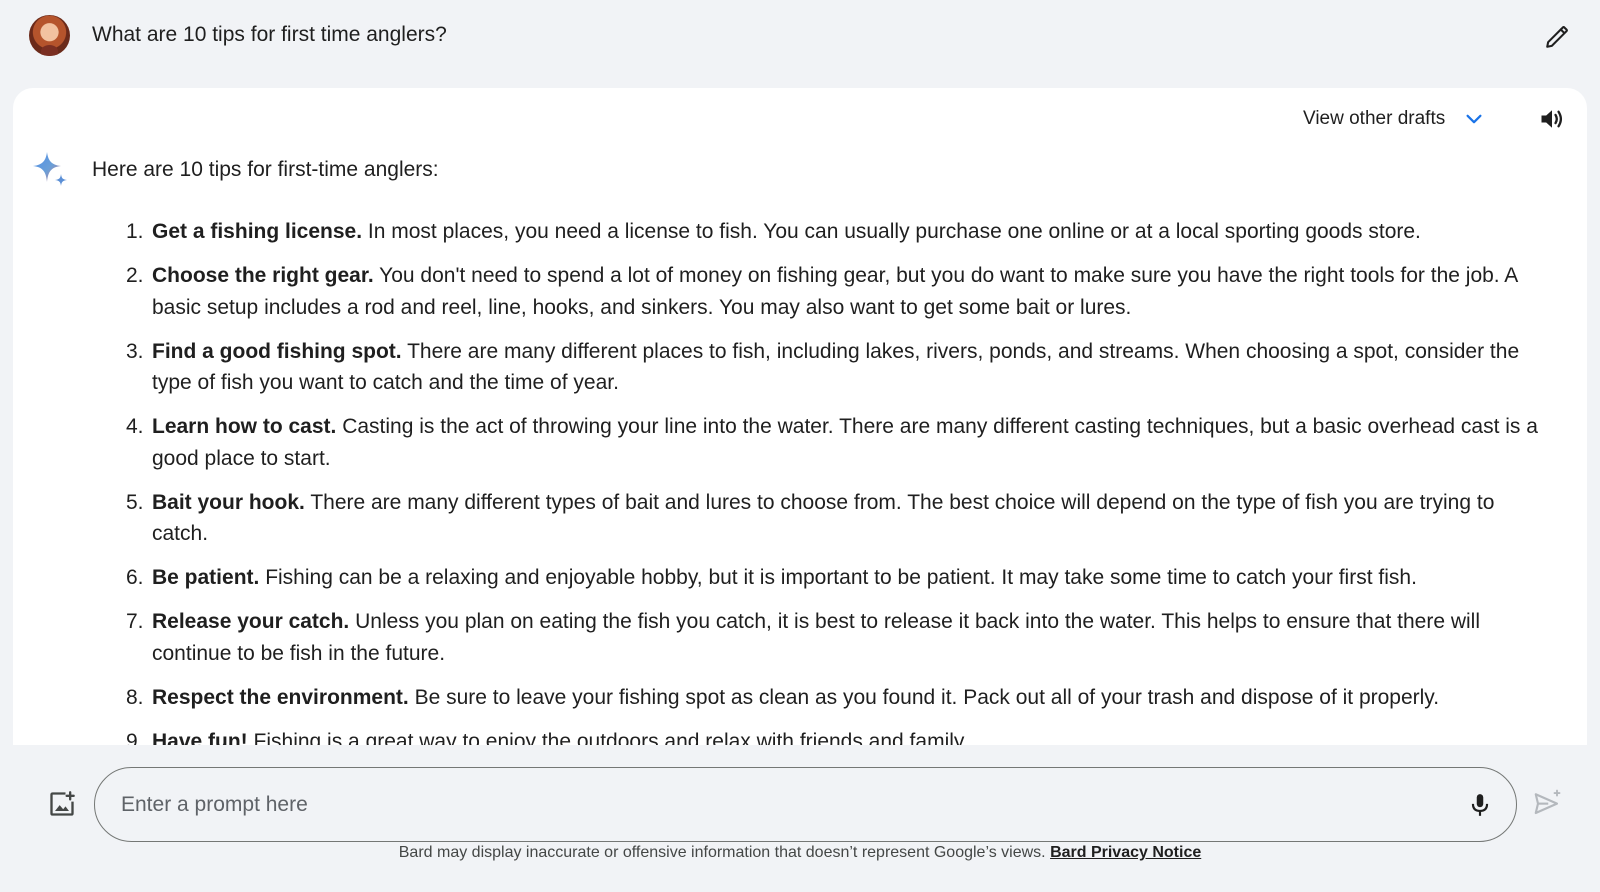 The image size is (1600, 892). I want to click on tip-title: Choose the right gear., so click(263, 275).